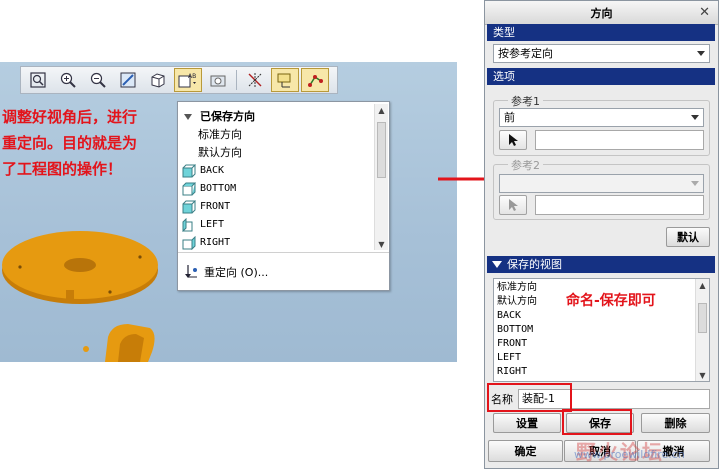 This screenshot has height=469, width=719. Describe the element at coordinates (315, 80) in the screenshot. I see `spin-center-icon` at that location.